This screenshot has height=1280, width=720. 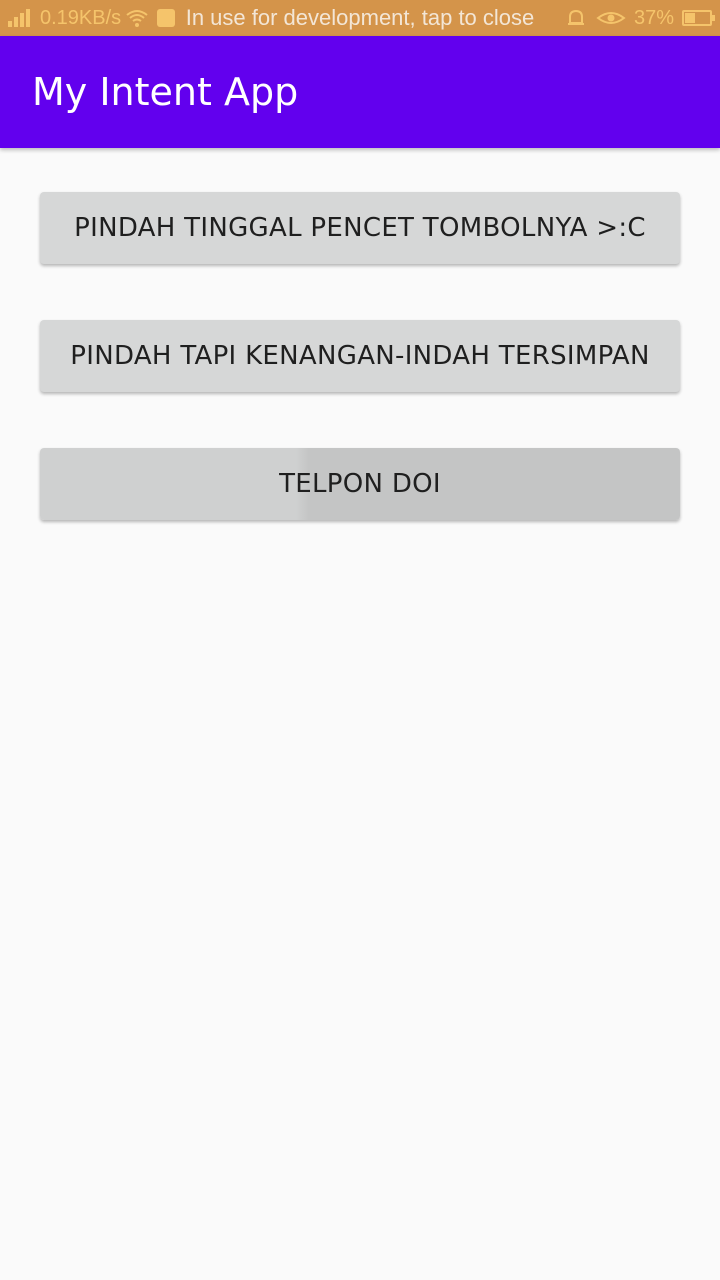 I want to click on eye-icon, so click(x=611, y=18).